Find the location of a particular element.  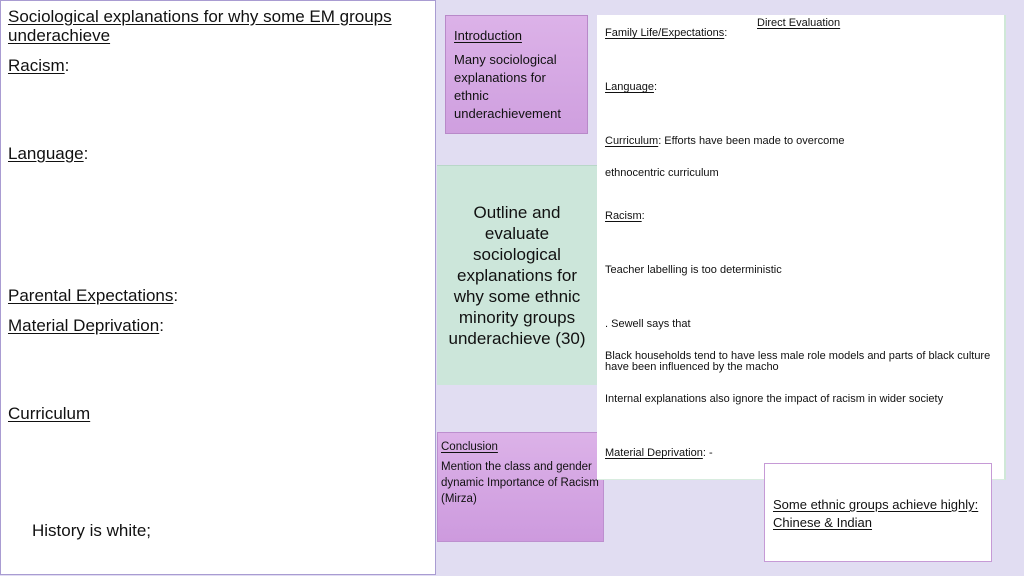

eval-racism: Racism: is located at coordinates (625, 216).